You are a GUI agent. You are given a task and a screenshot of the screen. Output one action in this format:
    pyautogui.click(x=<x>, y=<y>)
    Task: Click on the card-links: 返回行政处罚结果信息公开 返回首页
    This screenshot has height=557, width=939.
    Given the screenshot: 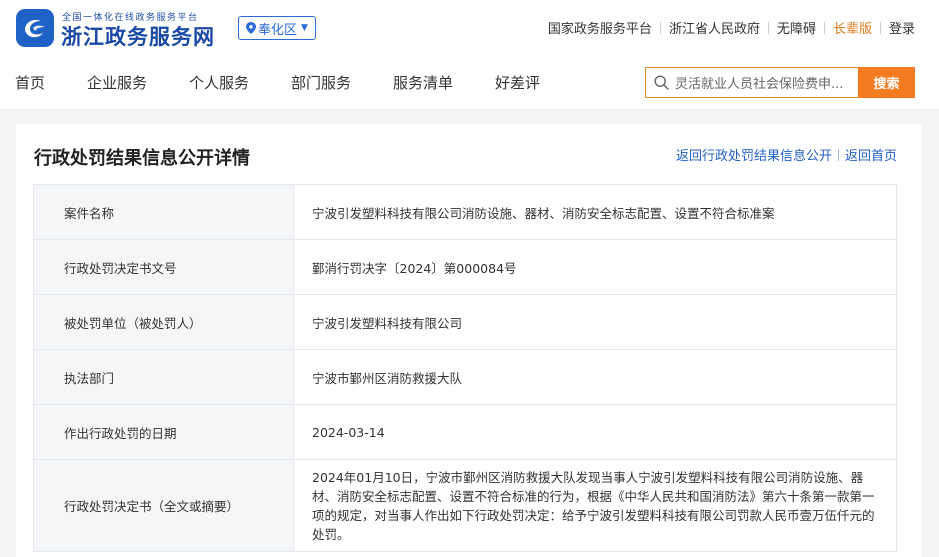 What is the action you would take?
    pyautogui.click(x=786, y=154)
    